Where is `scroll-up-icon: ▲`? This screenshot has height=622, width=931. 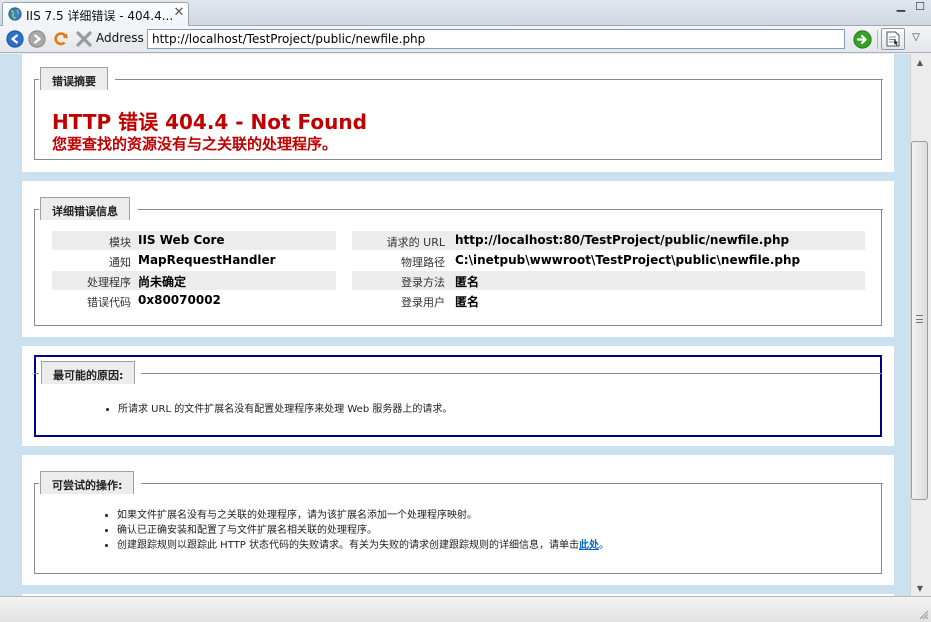 scroll-up-icon: ▲ is located at coordinates (920, 63).